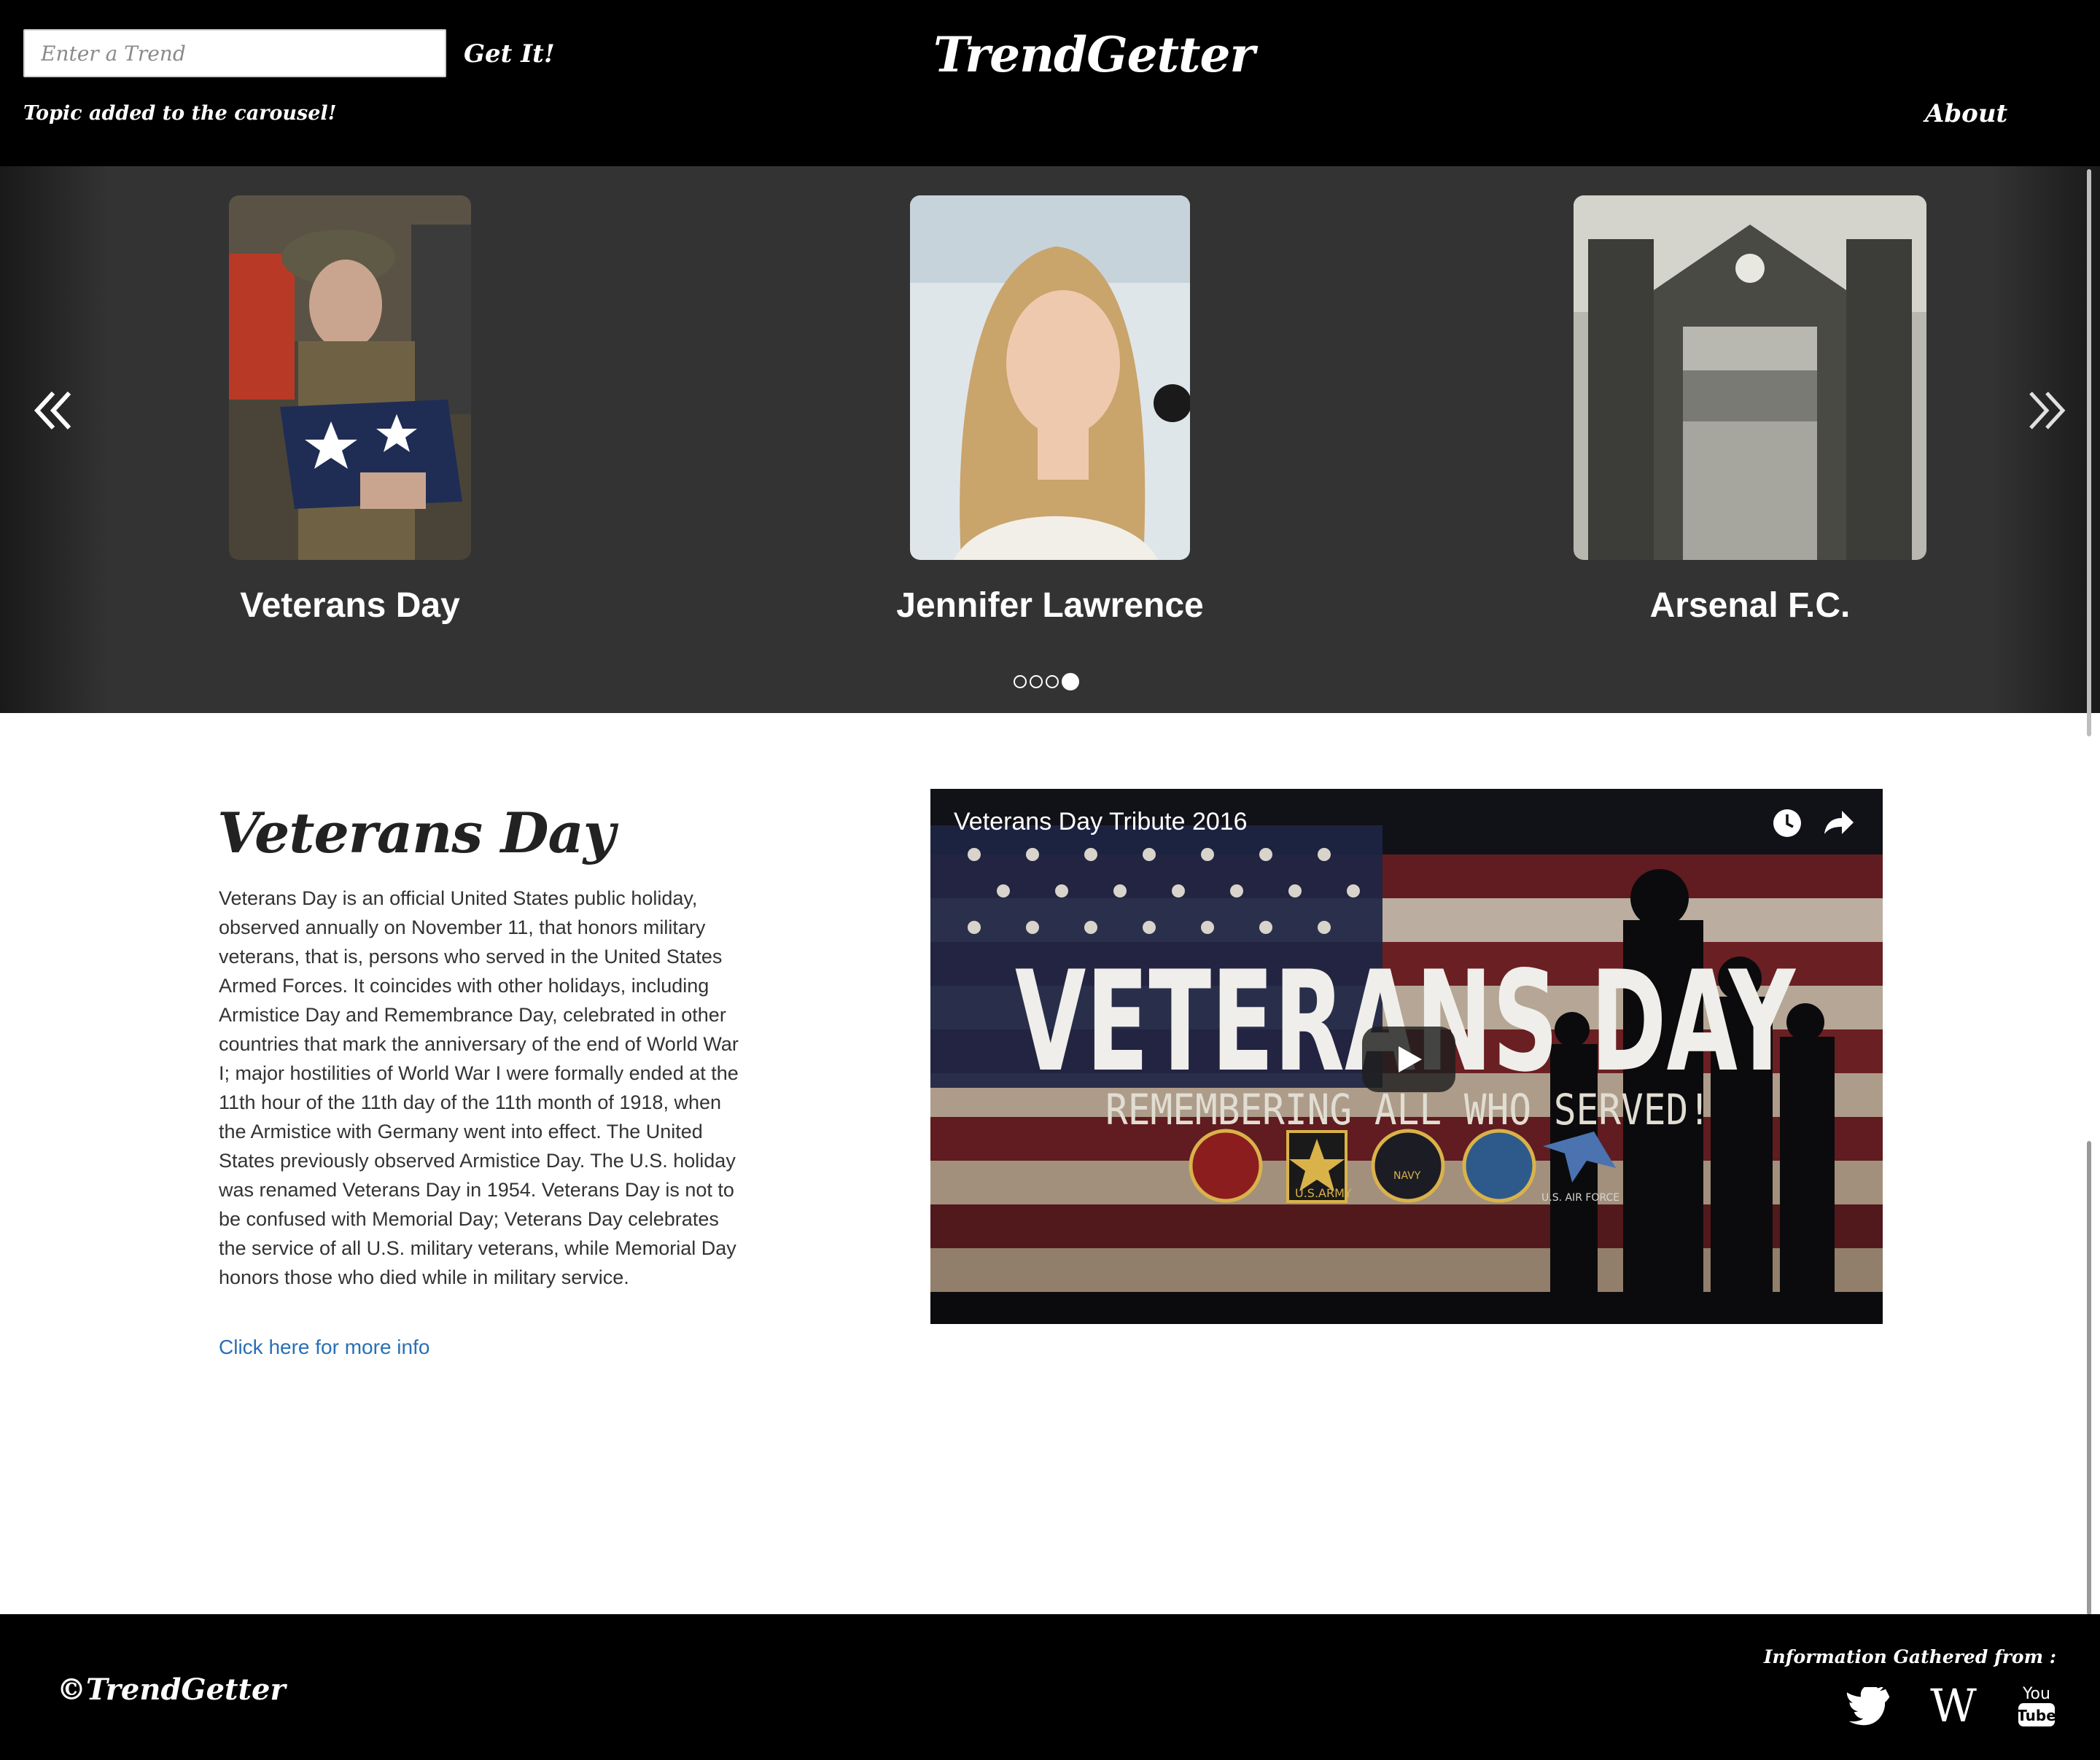 This screenshot has height=1760, width=2100. Describe the element at coordinates (1966, 114) in the screenshot. I see `about-link: About` at that location.